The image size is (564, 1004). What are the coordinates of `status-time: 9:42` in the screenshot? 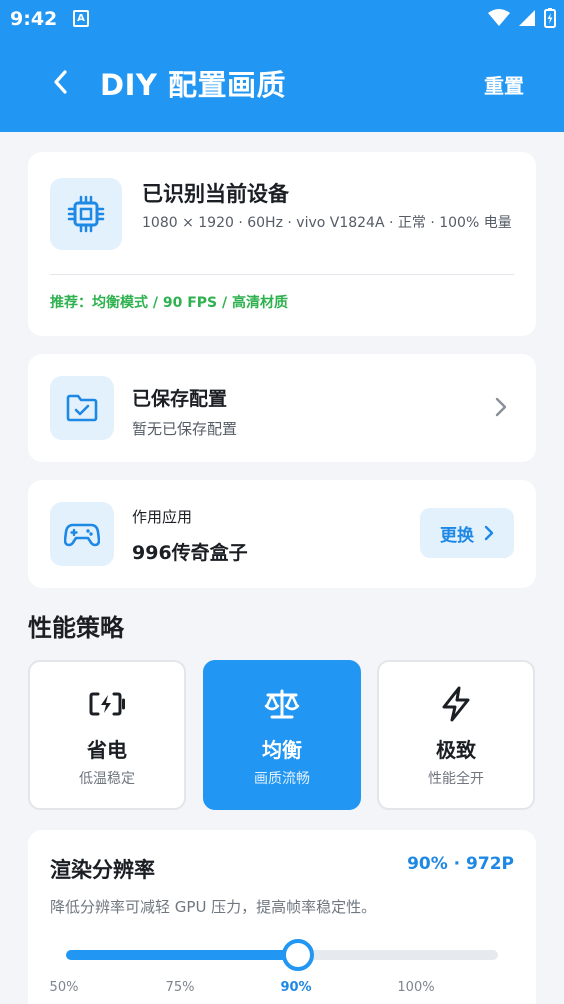 It's located at (34, 19).